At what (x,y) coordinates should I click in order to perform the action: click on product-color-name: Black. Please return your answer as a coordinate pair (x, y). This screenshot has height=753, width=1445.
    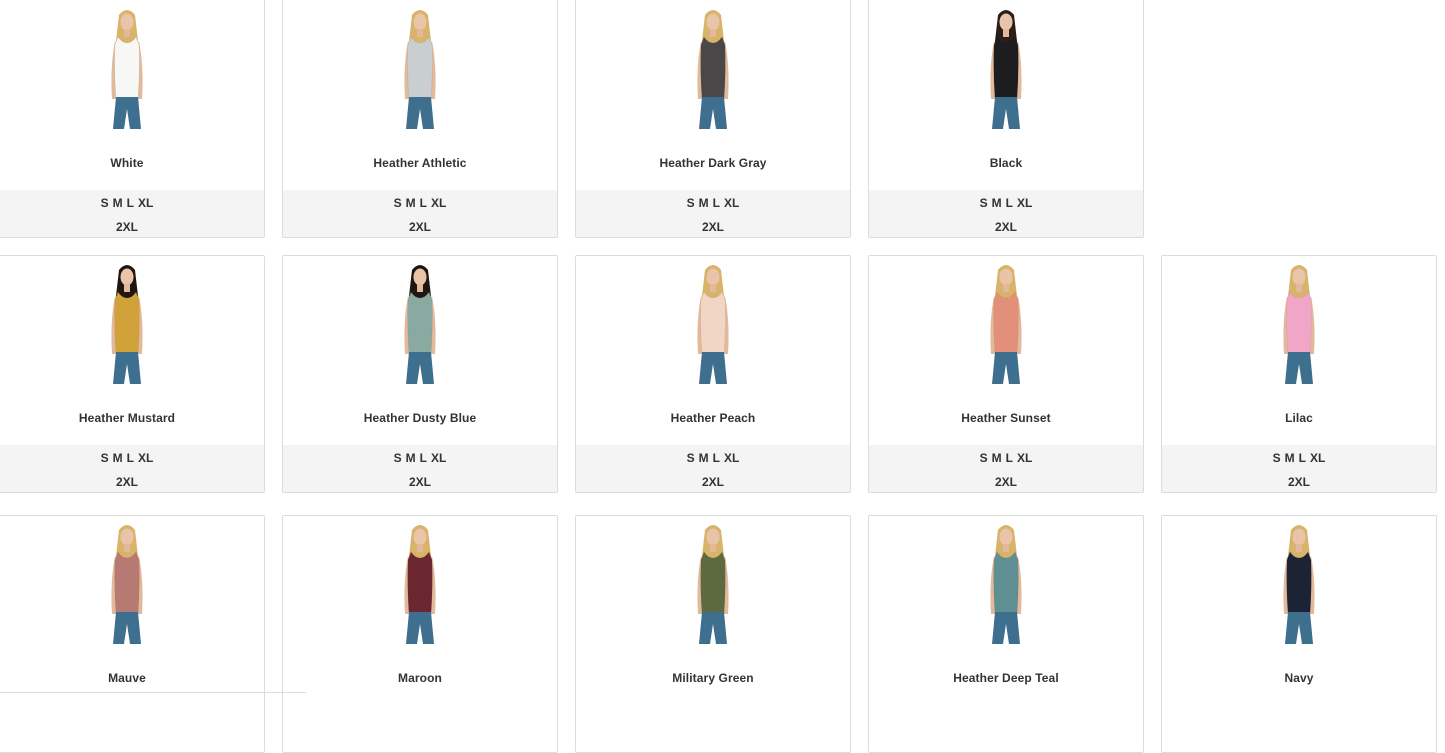
    Looking at the image, I should click on (1006, 163).